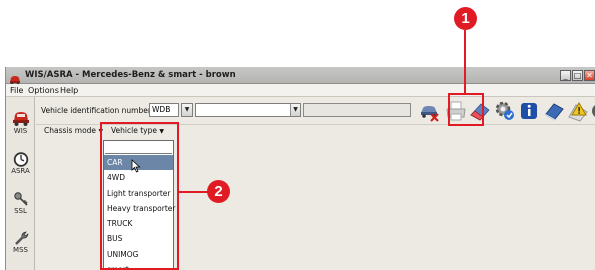  Describe the element at coordinates (565, 75) in the screenshot. I see `minimize-button: _` at that location.